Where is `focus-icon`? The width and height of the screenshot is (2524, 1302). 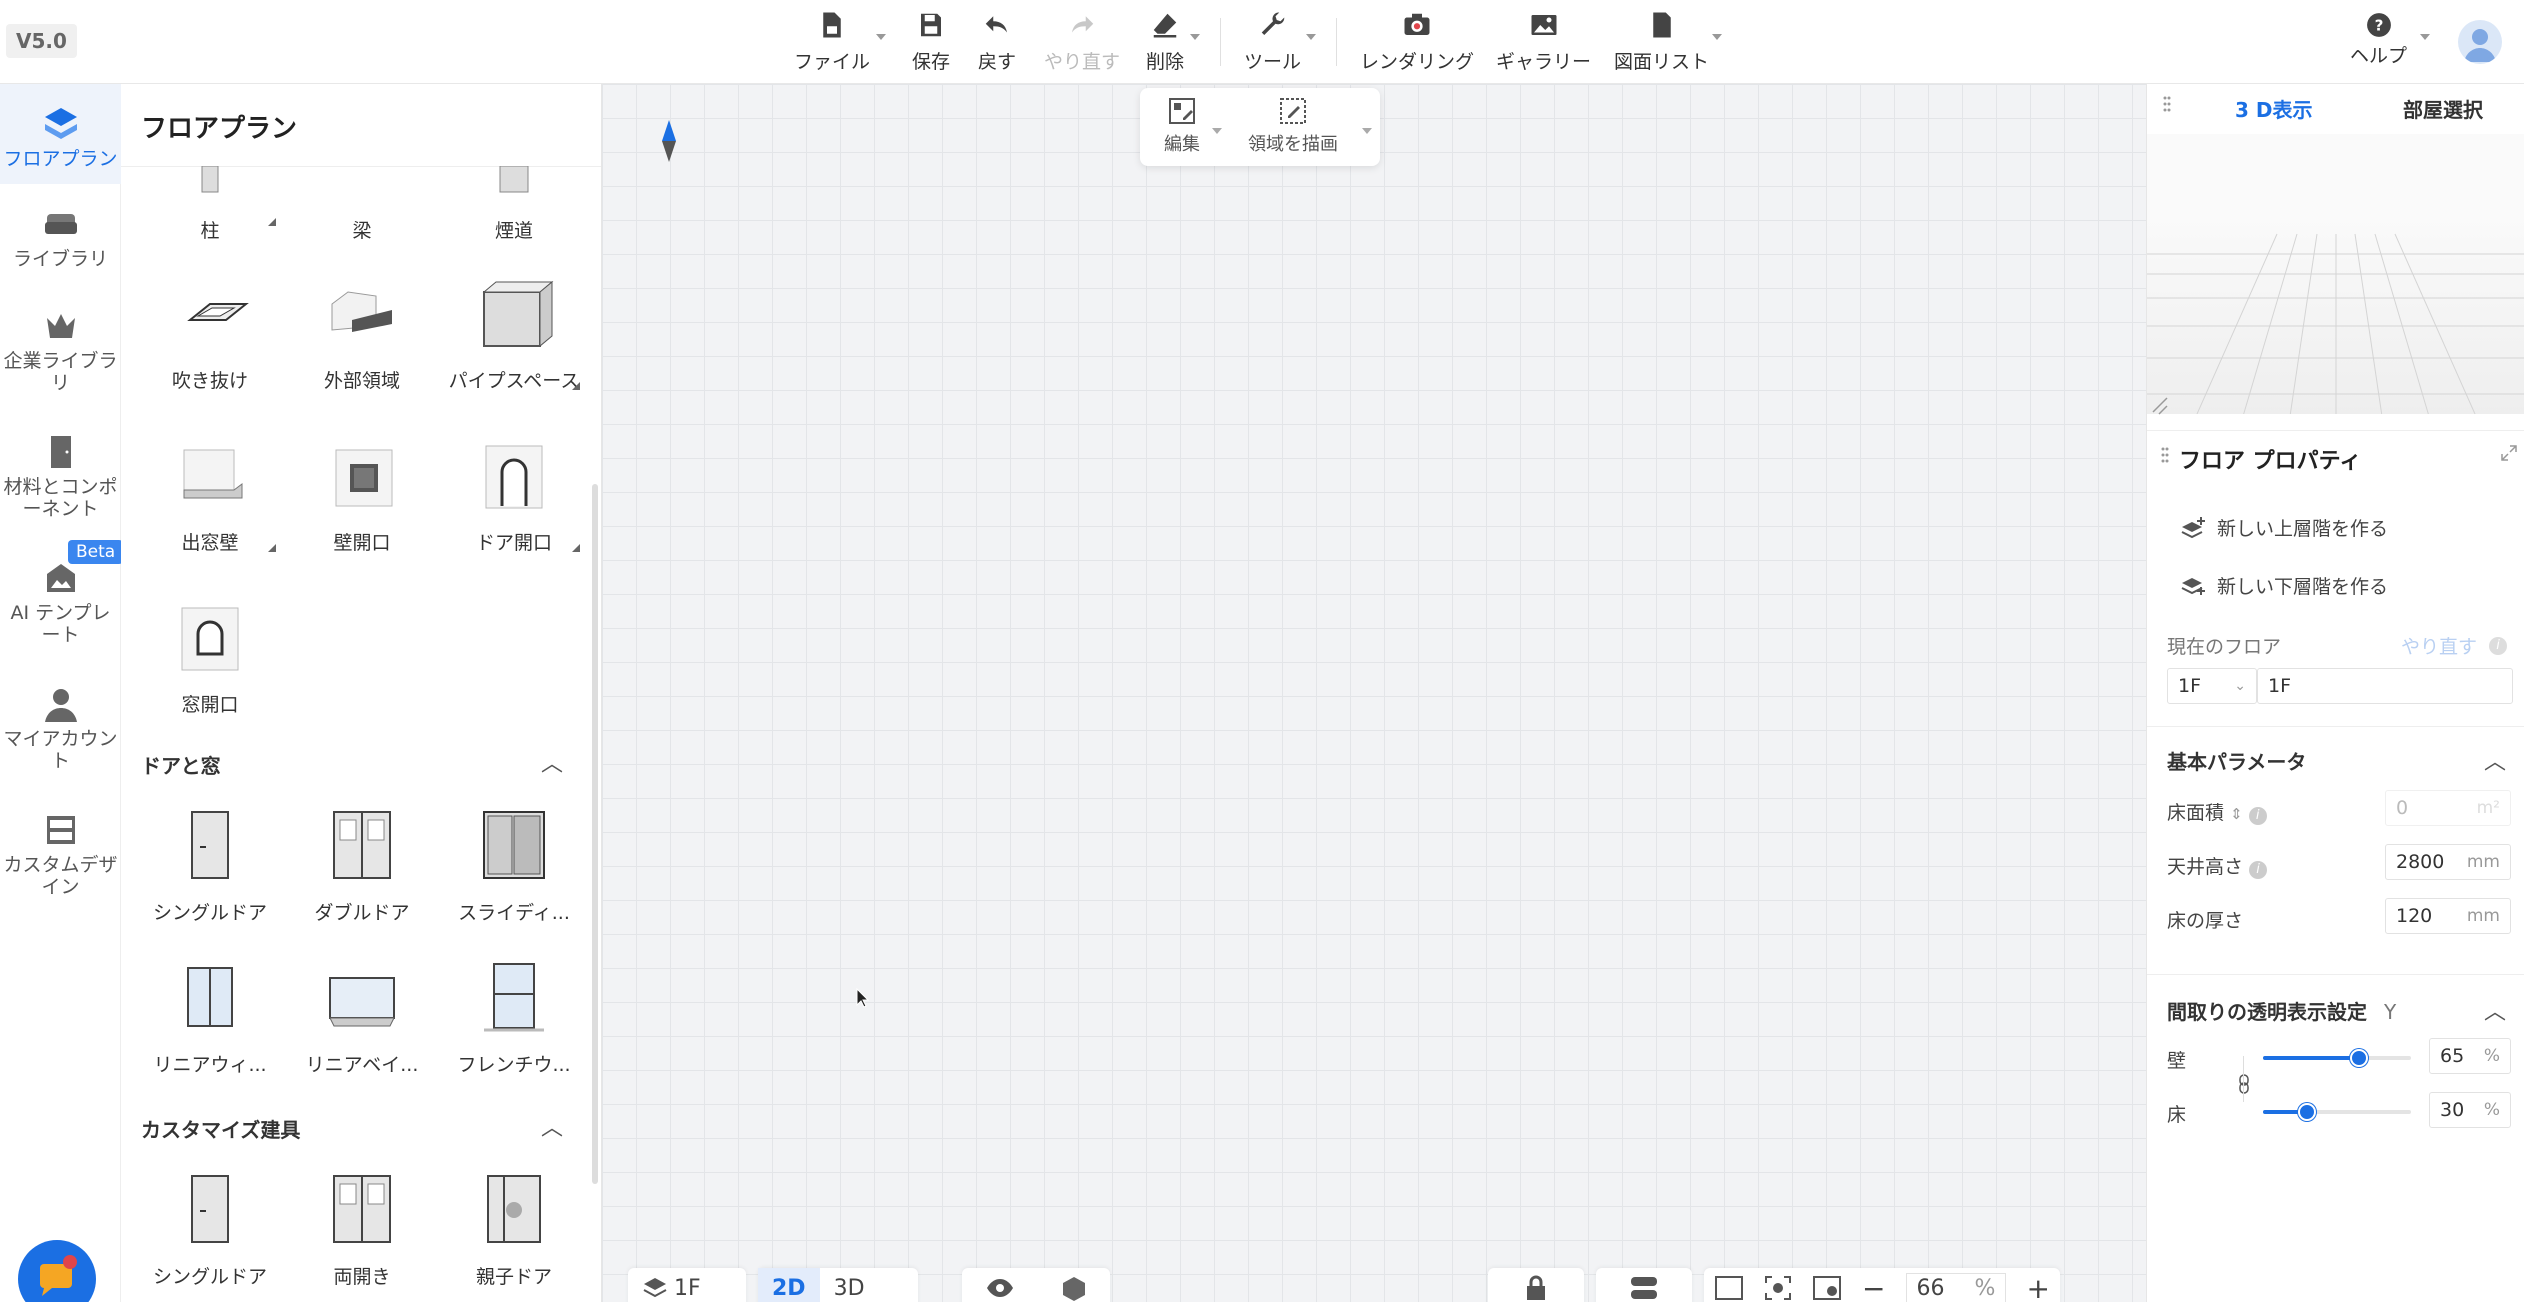 focus-icon is located at coordinates (1778, 1288).